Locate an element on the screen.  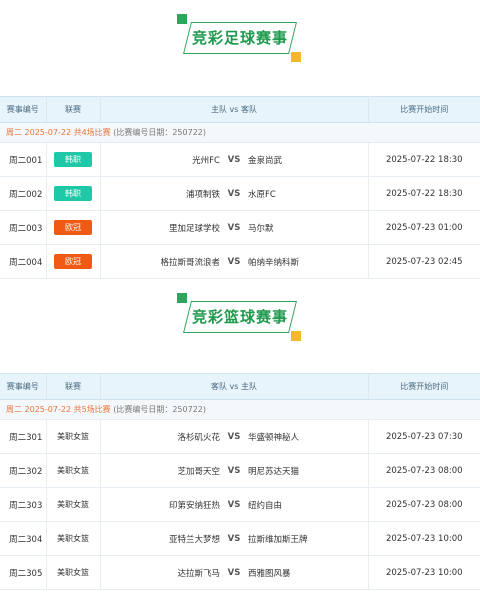
team-left: 光州FC is located at coordinates (166, 160).